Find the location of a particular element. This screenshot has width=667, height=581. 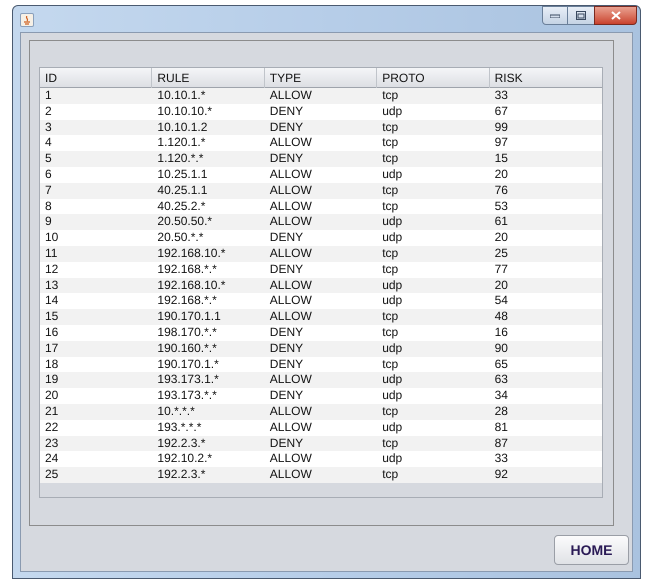

table-cell-text: 21 is located at coordinates (52, 412).